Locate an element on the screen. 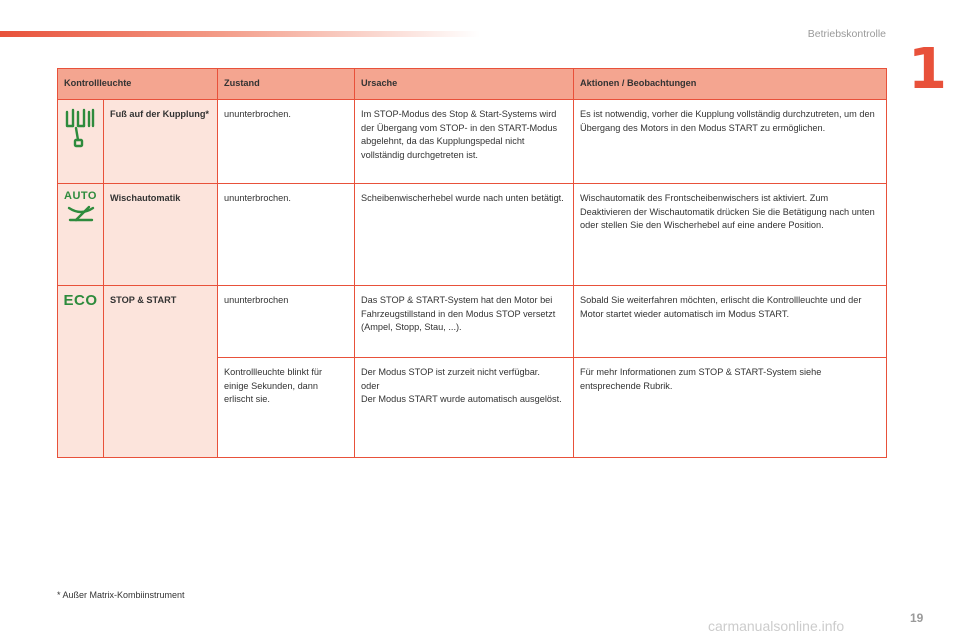 The height and width of the screenshot is (640, 960). clutch-pedal-icon is located at coordinates (79, 128).